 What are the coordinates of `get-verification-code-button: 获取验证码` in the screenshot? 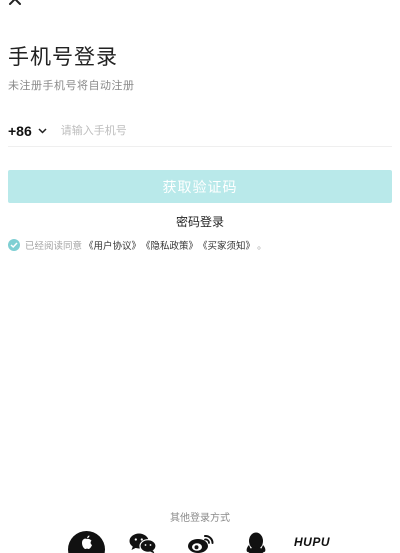 It's located at (200, 186).